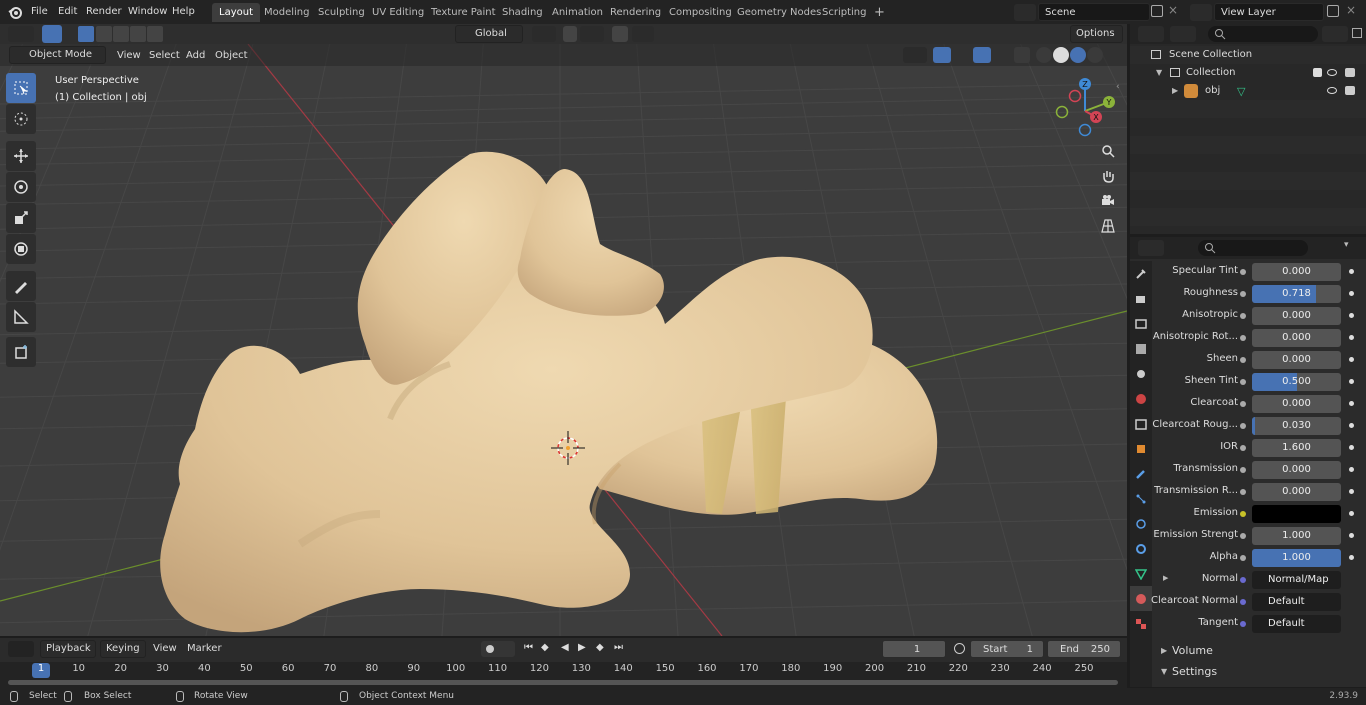 The height and width of the screenshot is (705, 1366). What do you see at coordinates (138, 34) in the screenshot?
I see `select-mode-invert-icon` at bounding box center [138, 34].